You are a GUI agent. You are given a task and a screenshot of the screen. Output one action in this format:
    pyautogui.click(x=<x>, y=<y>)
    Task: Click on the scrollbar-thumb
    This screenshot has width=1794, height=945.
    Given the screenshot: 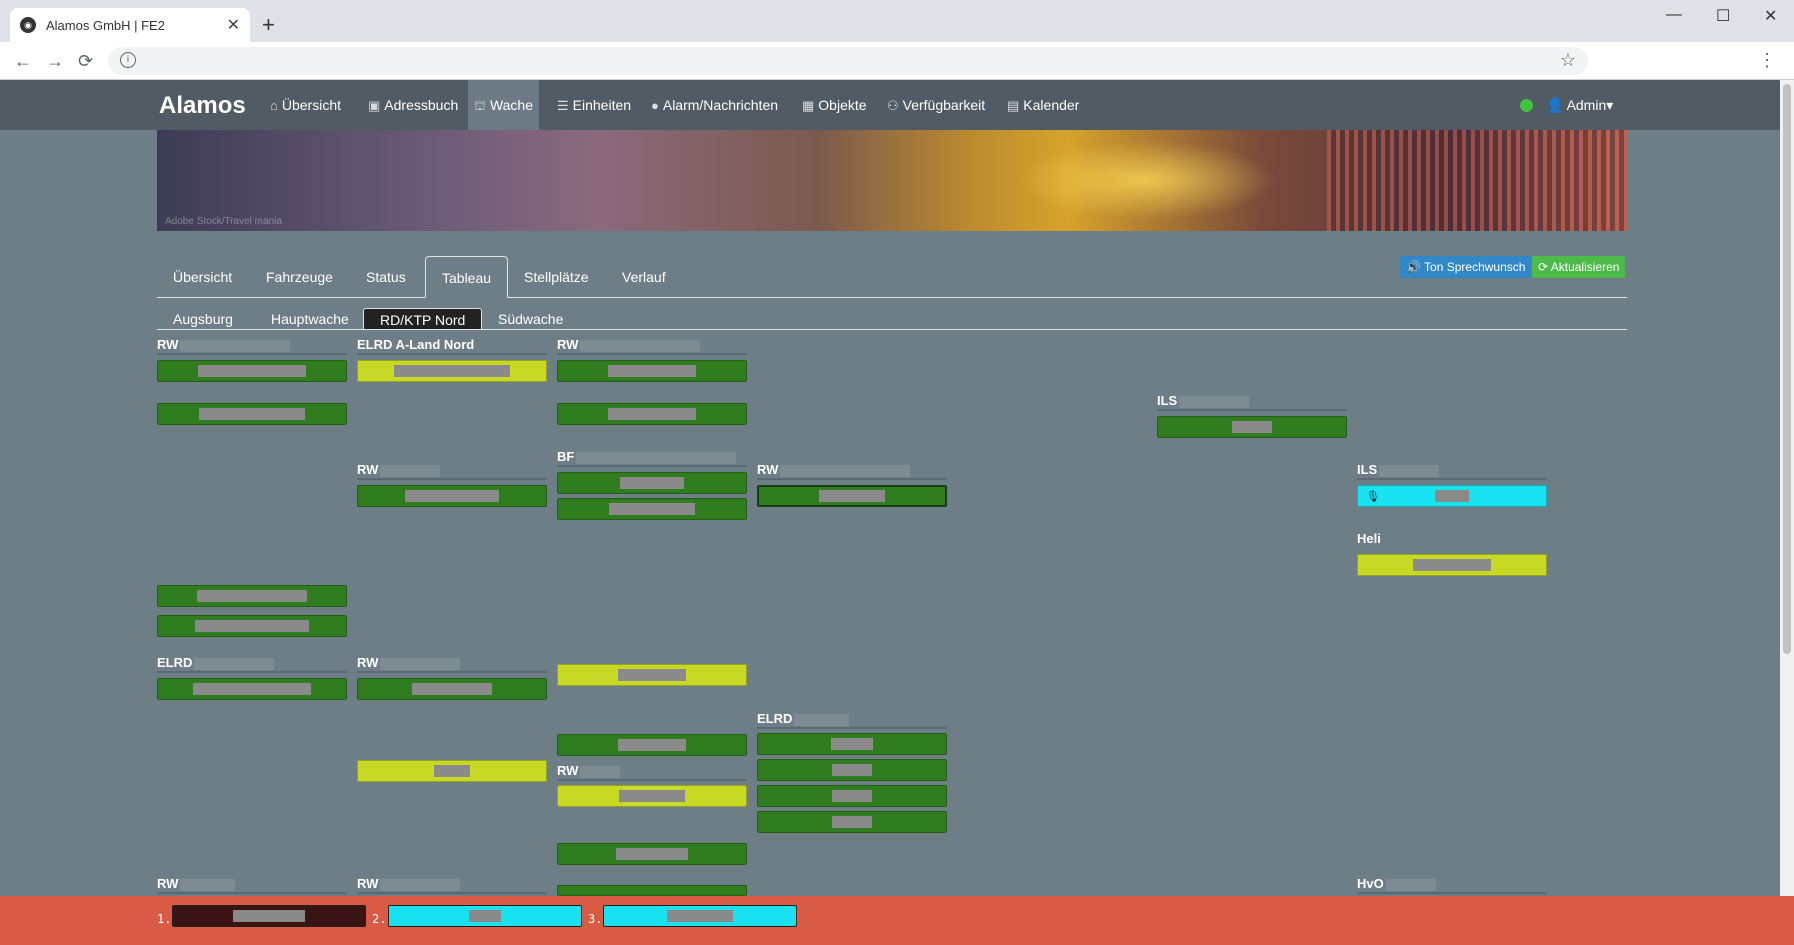 What is the action you would take?
    pyautogui.click(x=1787, y=369)
    